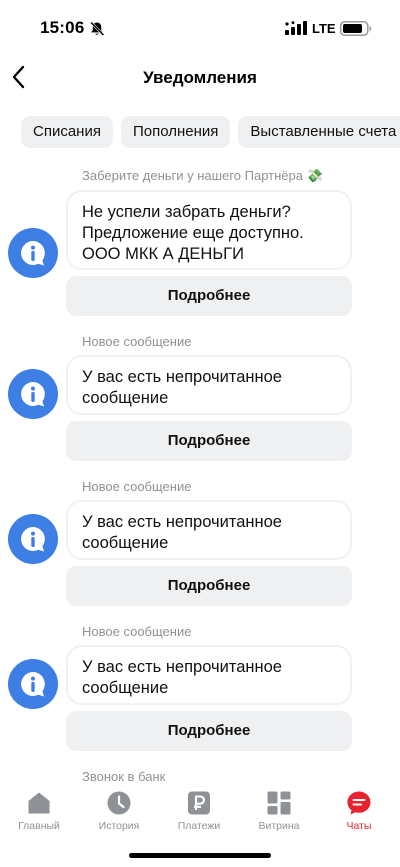  Describe the element at coordinates (97, 28) in the screenshot. I see `bell-off-icon` at that location.